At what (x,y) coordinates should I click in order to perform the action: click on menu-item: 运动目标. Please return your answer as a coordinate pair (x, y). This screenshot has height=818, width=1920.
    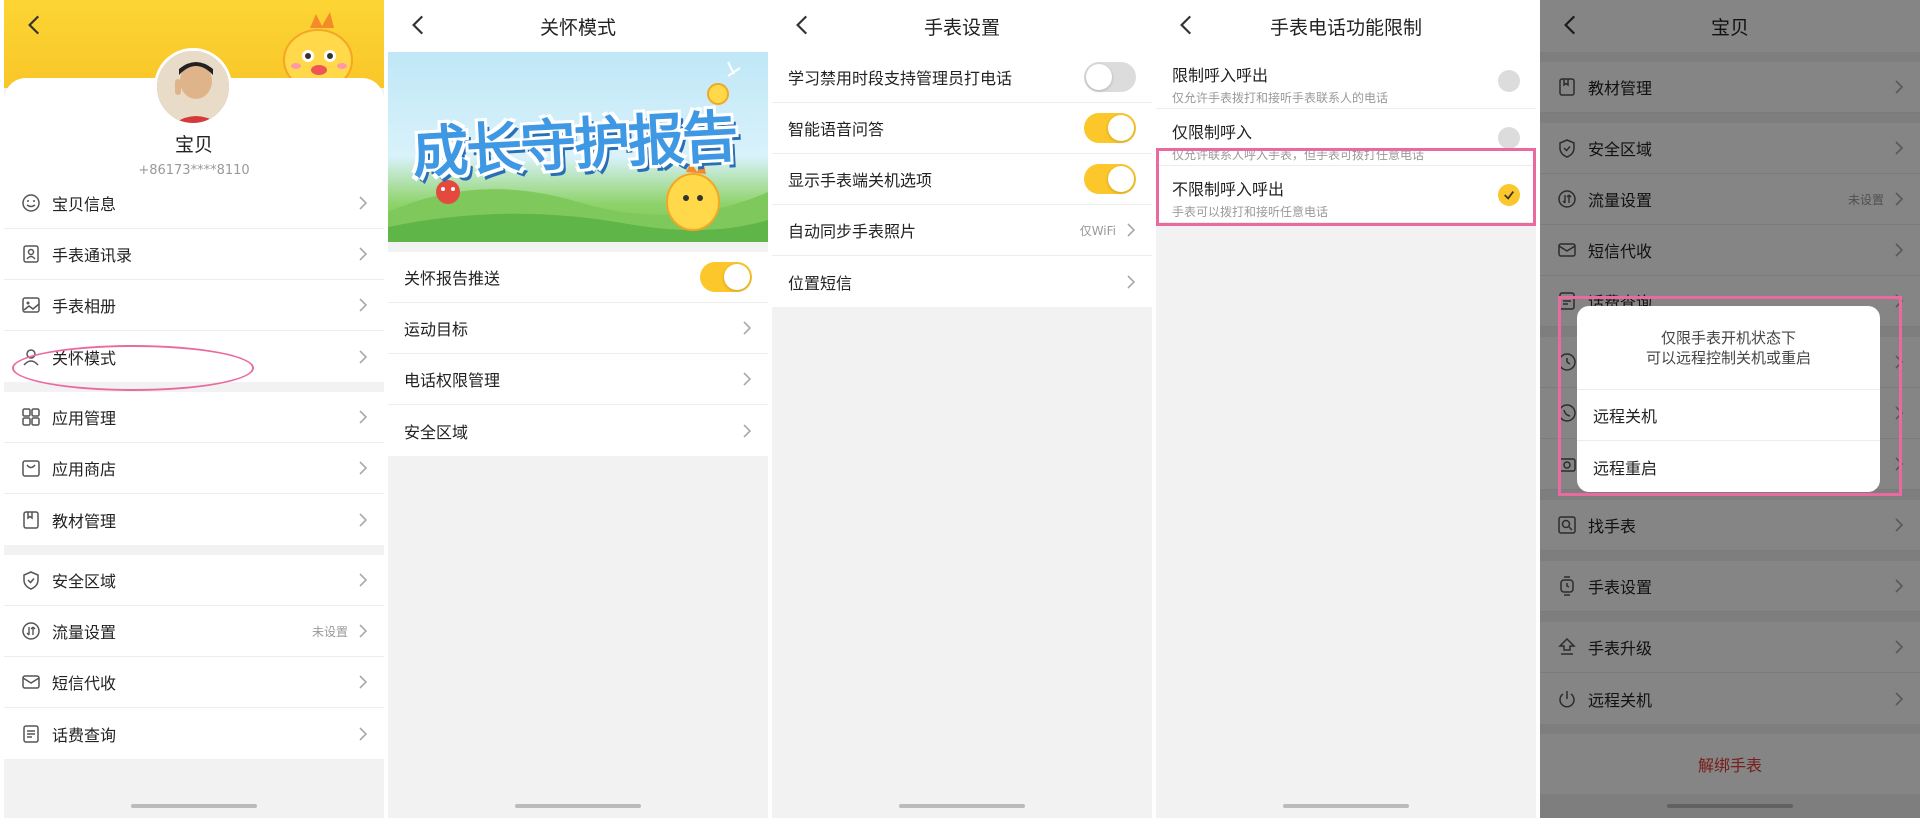
    Looking at the image, I should click on (578, 328).